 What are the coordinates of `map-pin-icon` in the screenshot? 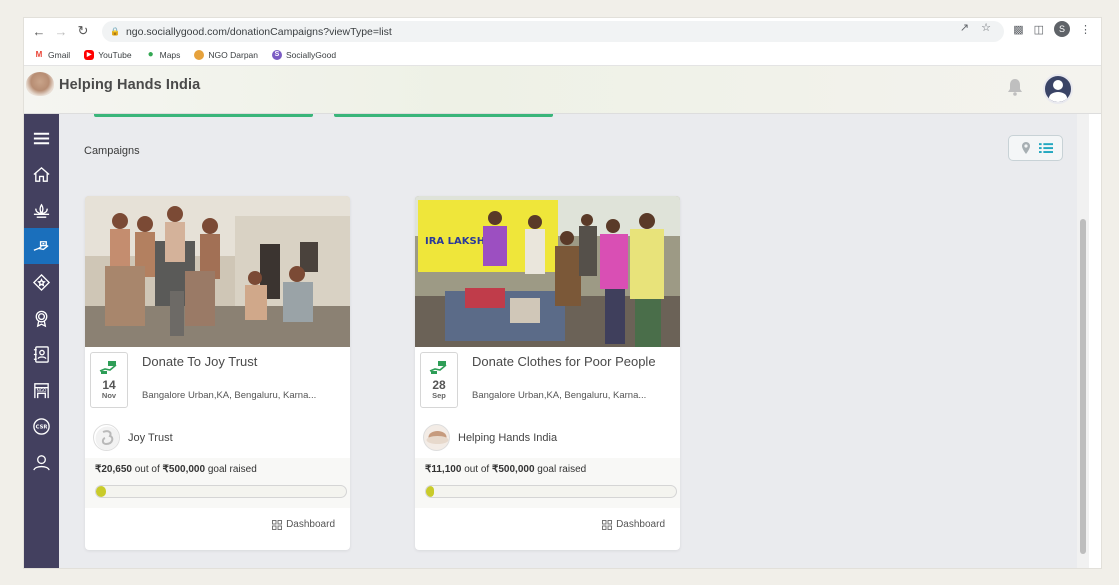 It's located at (1026, 148).